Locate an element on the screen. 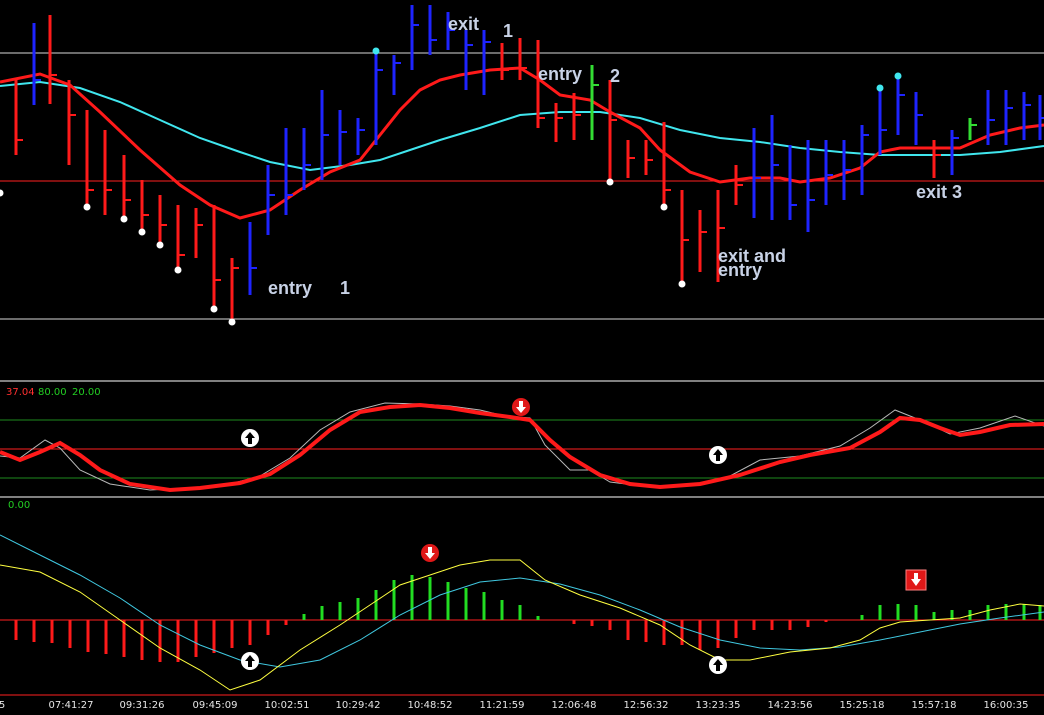 The image size is (1044, 715). x-tick-label: 10:02:51 is located at coordinates (287, 705).